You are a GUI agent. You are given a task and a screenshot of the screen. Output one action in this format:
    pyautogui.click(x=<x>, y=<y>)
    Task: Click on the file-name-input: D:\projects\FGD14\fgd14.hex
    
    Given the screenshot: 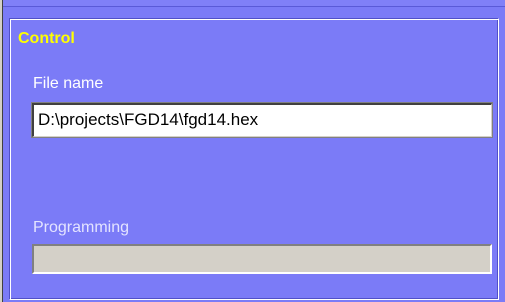 What is the action you would take?
    pyautogui.click(x=262, y=120)
    